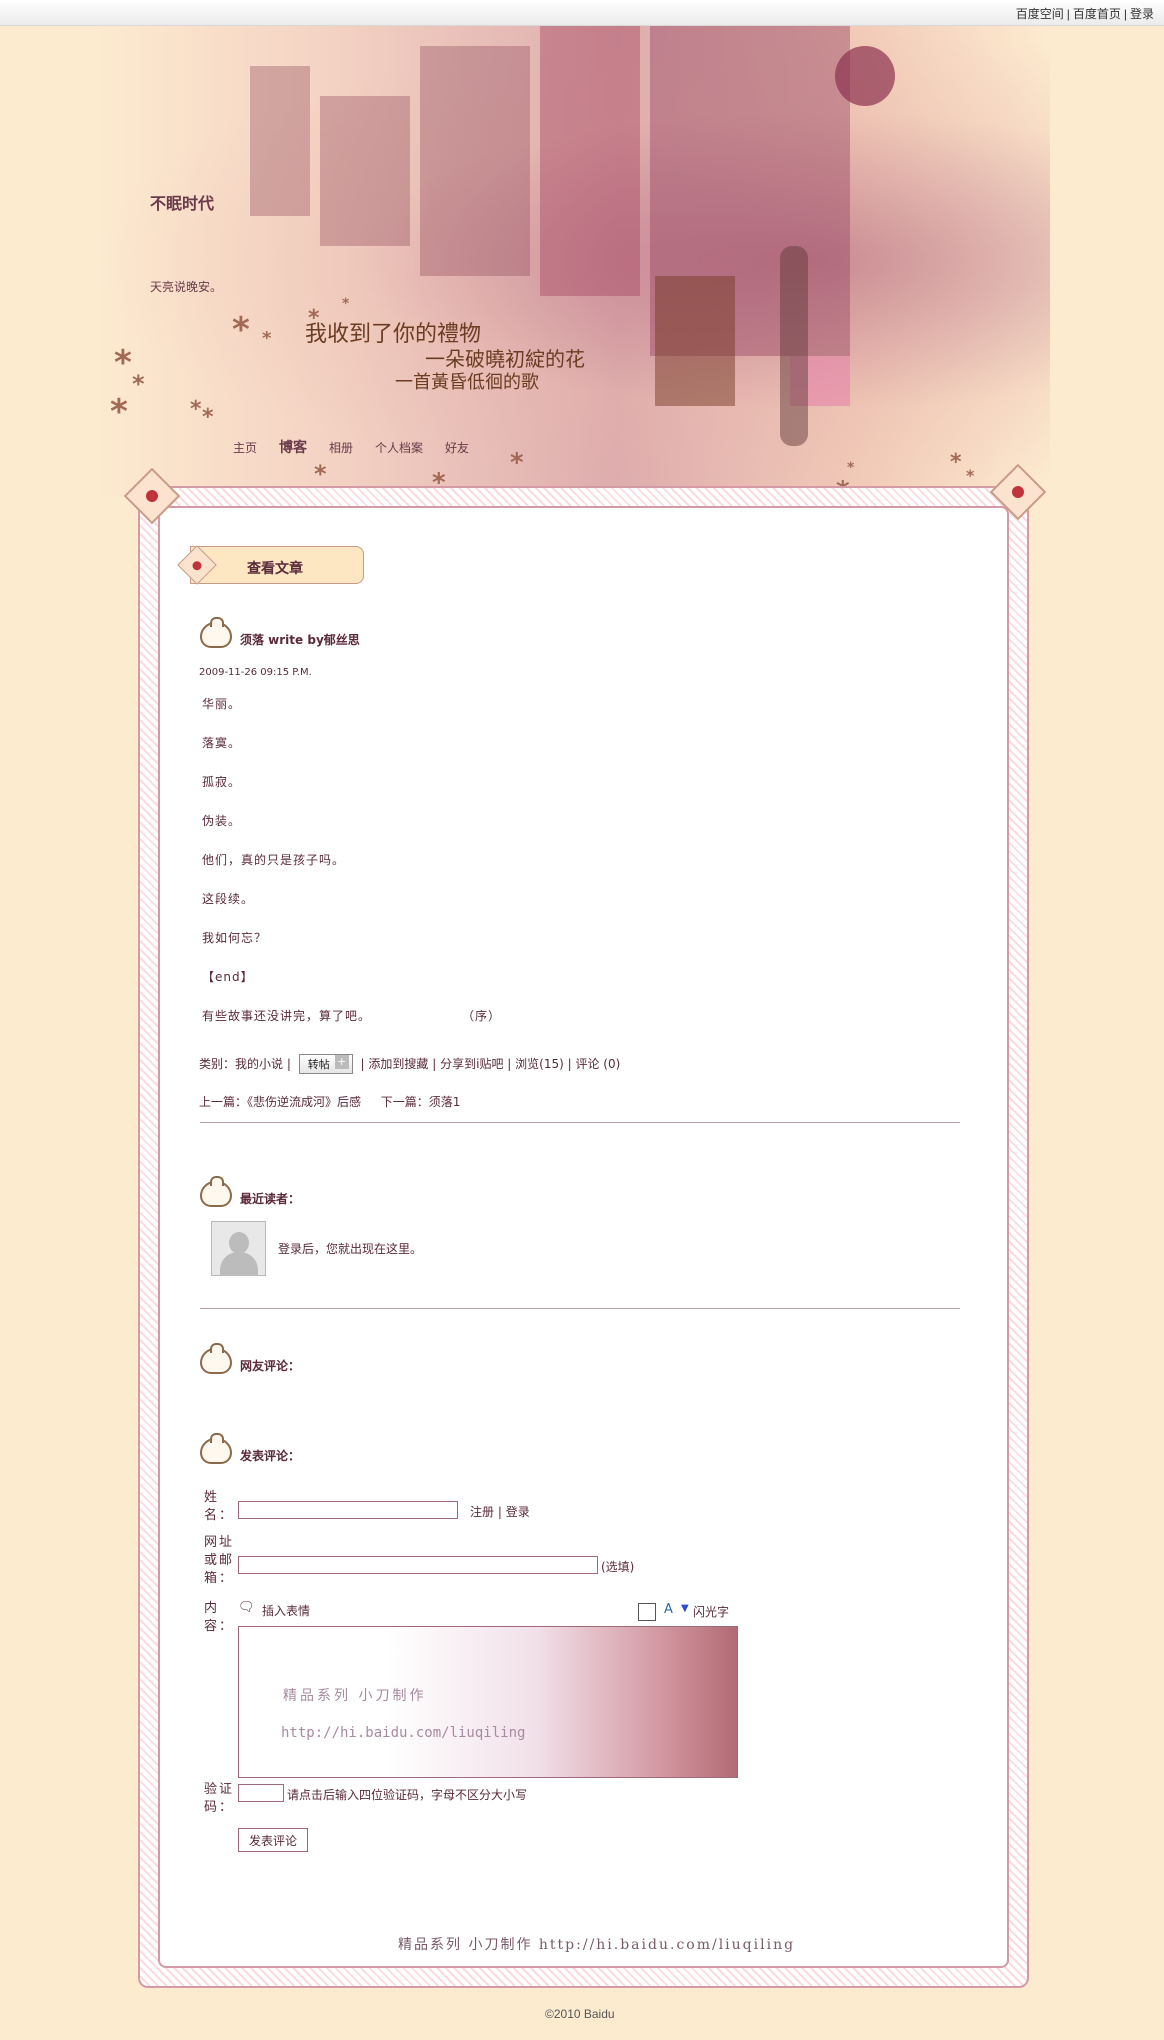 The width and height of the screenshot is (1164, 2040). Describe the element at coordinates (219, 1798) in the screenshot. I see `captcha-label: 验证码：` at that location.